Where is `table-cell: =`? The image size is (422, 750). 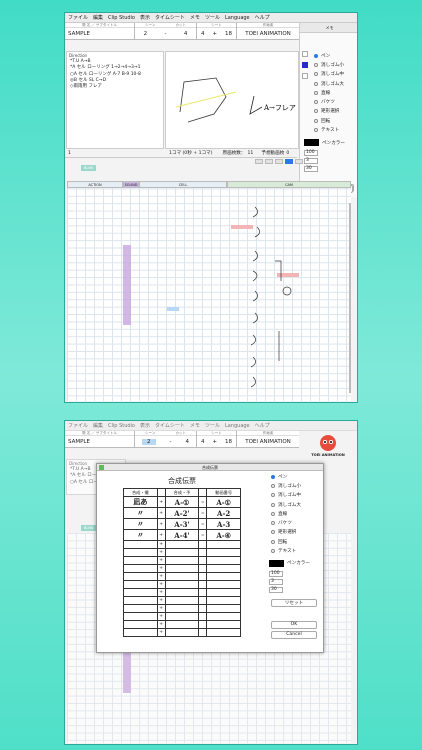
table-cell: = is located at coordinates (203, 524).